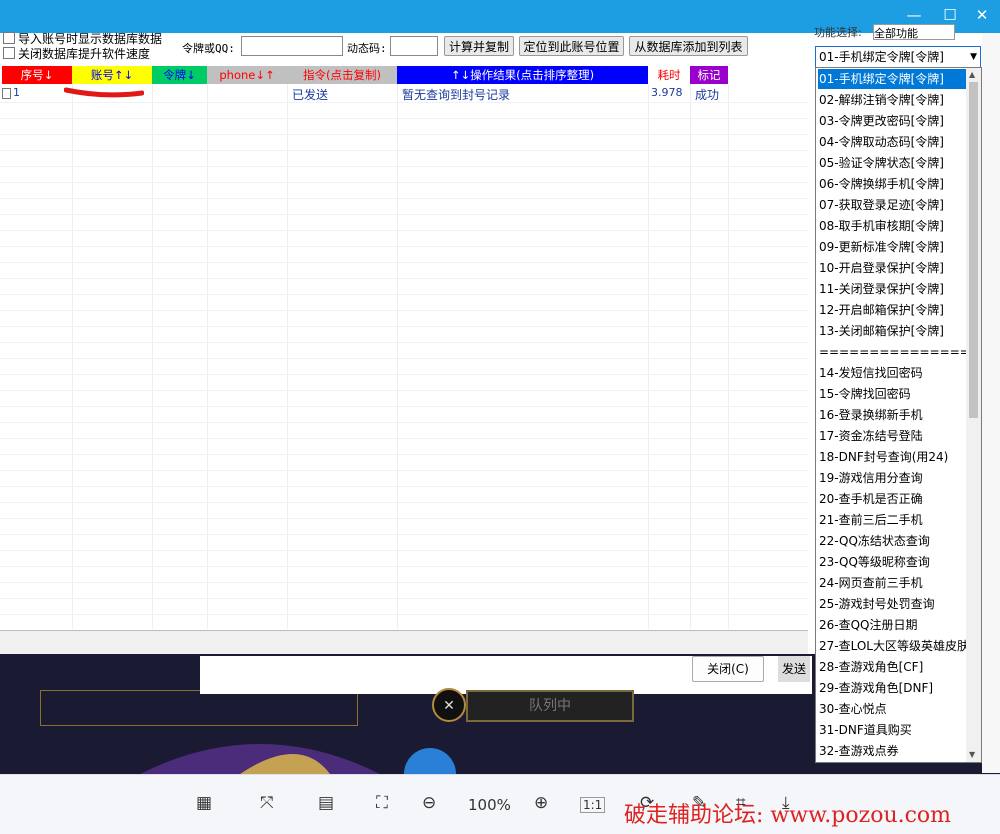  I want to click on function-option: 17-资金冻结号登陆, so click(892, 436).